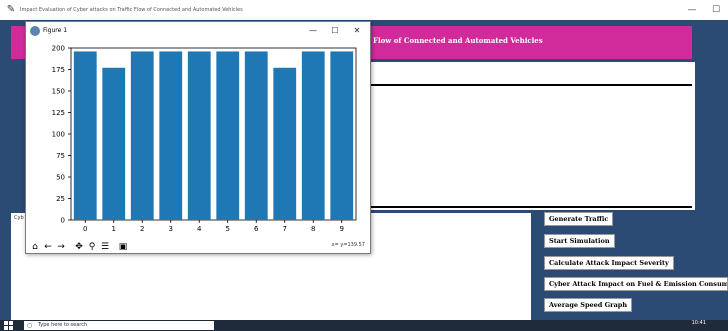 This screenshot has width=728, height=331. What do you see at coordinates (348, 245) in the screenshot?
I see `coordinate-readout: x= y=139.57` at bounding box center [348, 245].